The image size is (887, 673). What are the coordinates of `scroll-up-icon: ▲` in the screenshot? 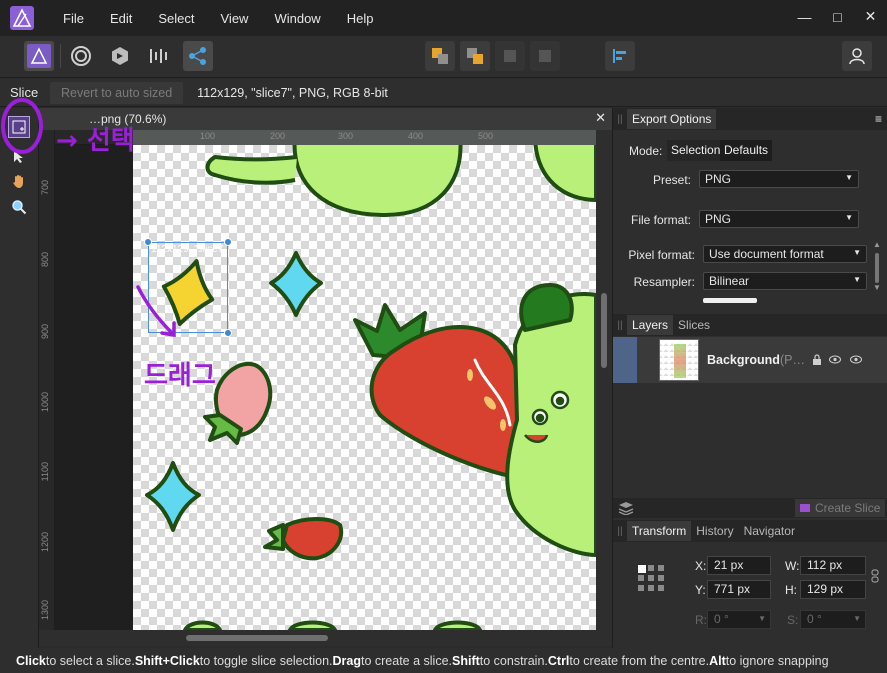 It's located at (877, 244).